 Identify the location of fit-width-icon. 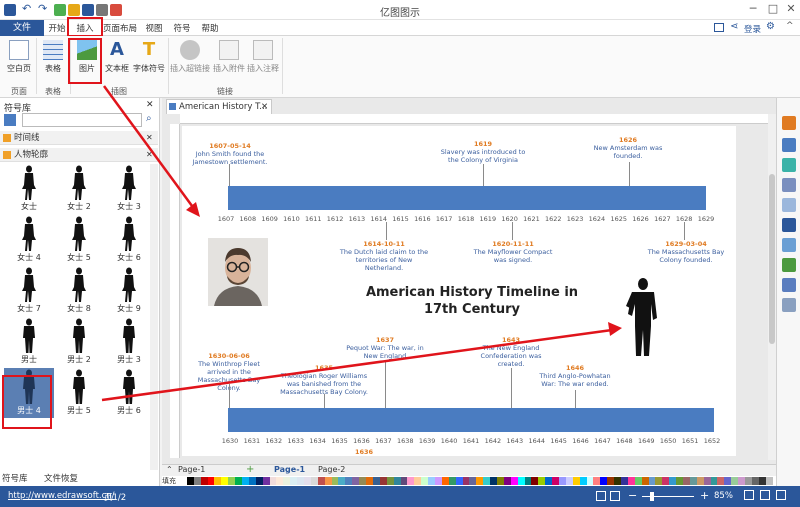
(615, 496).